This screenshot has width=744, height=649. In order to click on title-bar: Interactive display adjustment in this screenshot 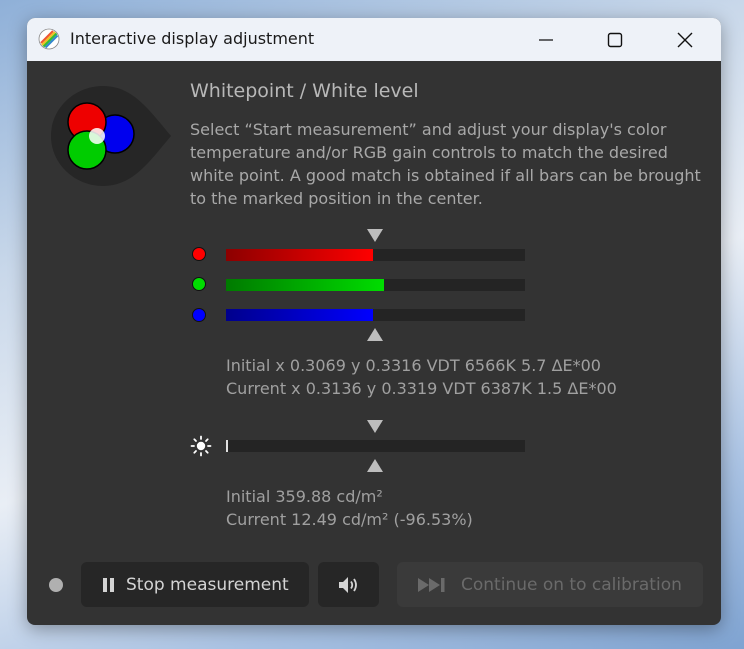, I will do `click(374, 39)`.